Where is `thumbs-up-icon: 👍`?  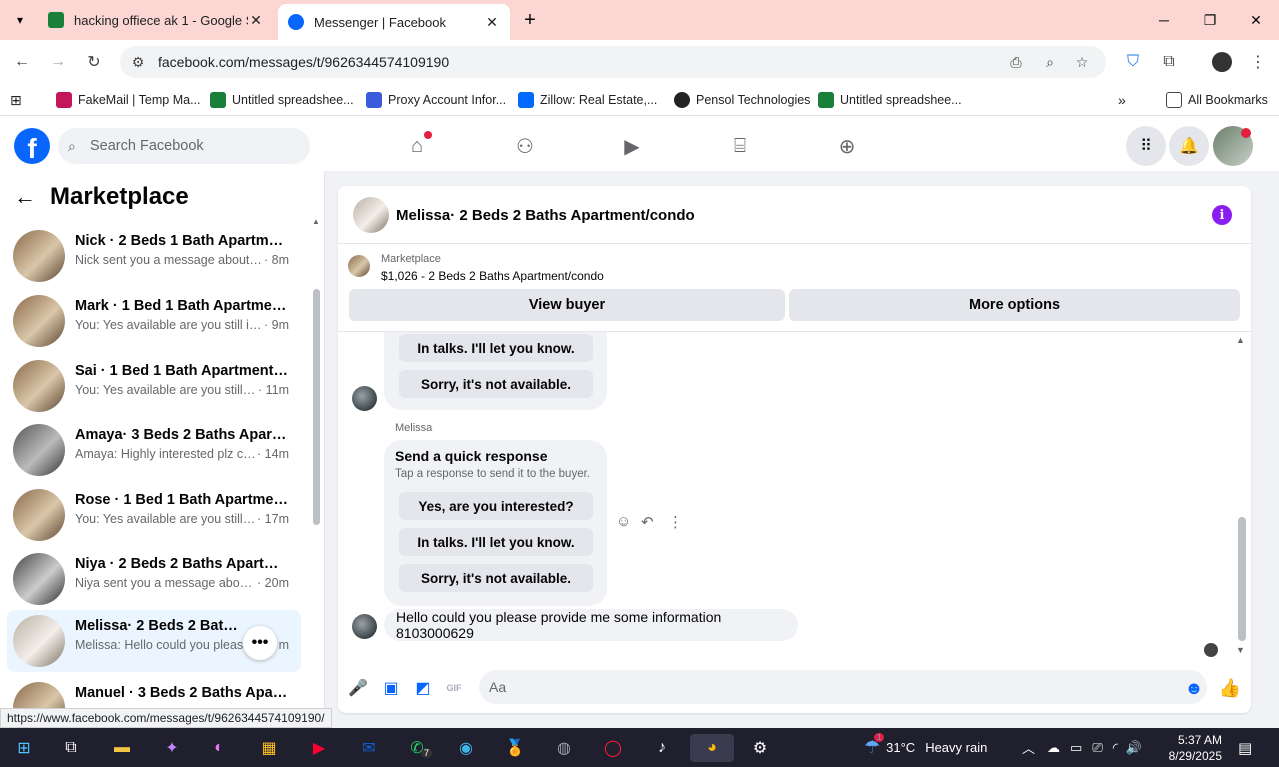 thumbs-up-icon: 👍 is located at coordinates (1230, 688).